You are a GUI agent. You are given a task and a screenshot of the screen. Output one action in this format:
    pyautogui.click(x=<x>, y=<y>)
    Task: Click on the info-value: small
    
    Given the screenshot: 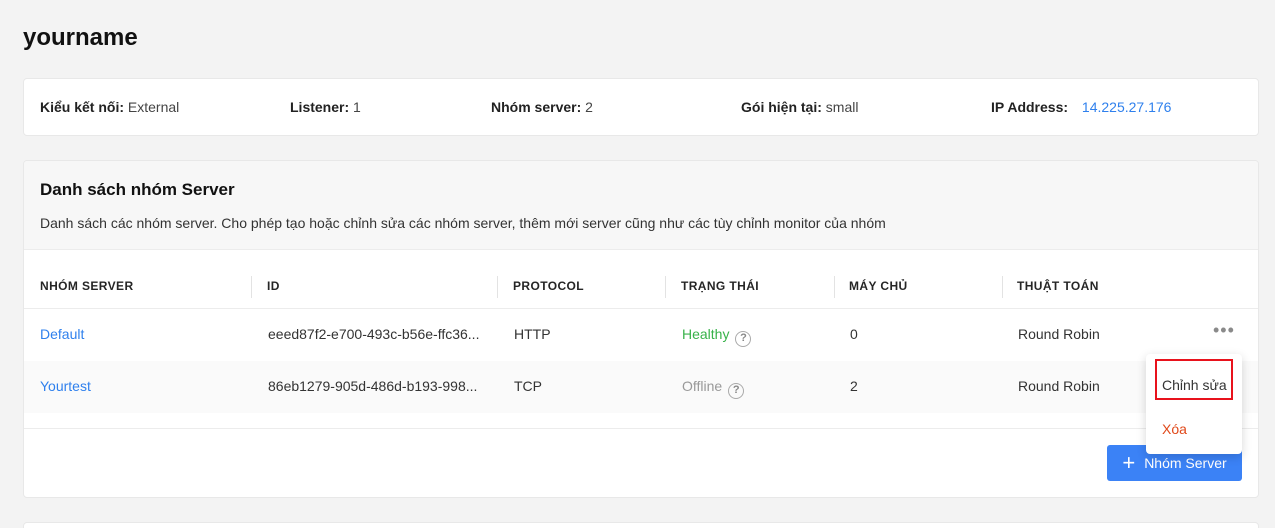 What is the action you would take?
    pyautogui.click(x=842, y=107)
    